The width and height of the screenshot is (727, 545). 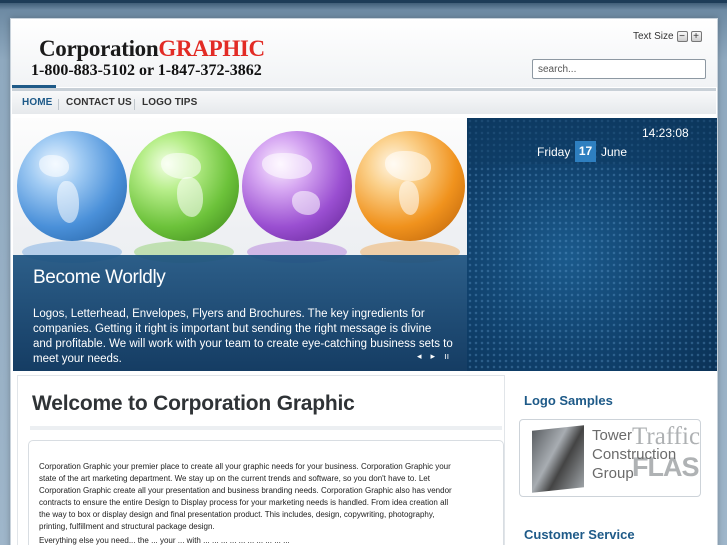 What do you see at coordinates (364, 101) in the screenshot?
I see `main-nav: HOME CONTACT US LOGO TIPS` at bounding box center [364, 101].